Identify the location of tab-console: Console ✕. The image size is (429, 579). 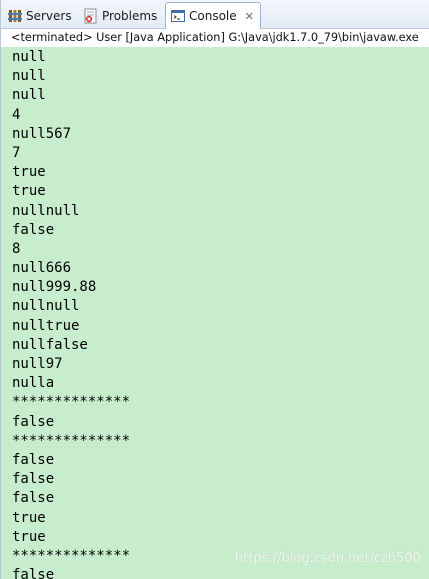
(213, 15).